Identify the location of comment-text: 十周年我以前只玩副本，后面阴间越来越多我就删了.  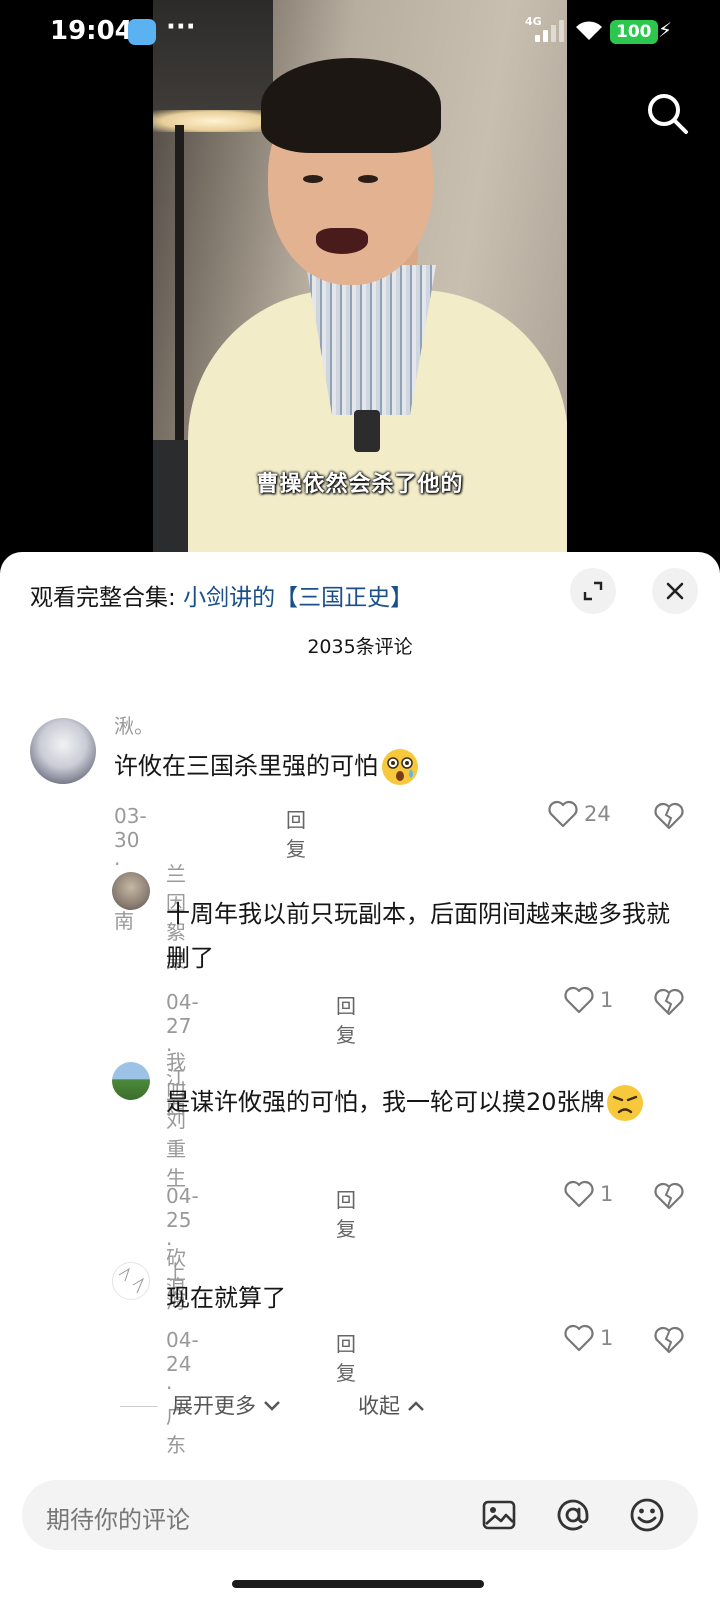
(418, 936).